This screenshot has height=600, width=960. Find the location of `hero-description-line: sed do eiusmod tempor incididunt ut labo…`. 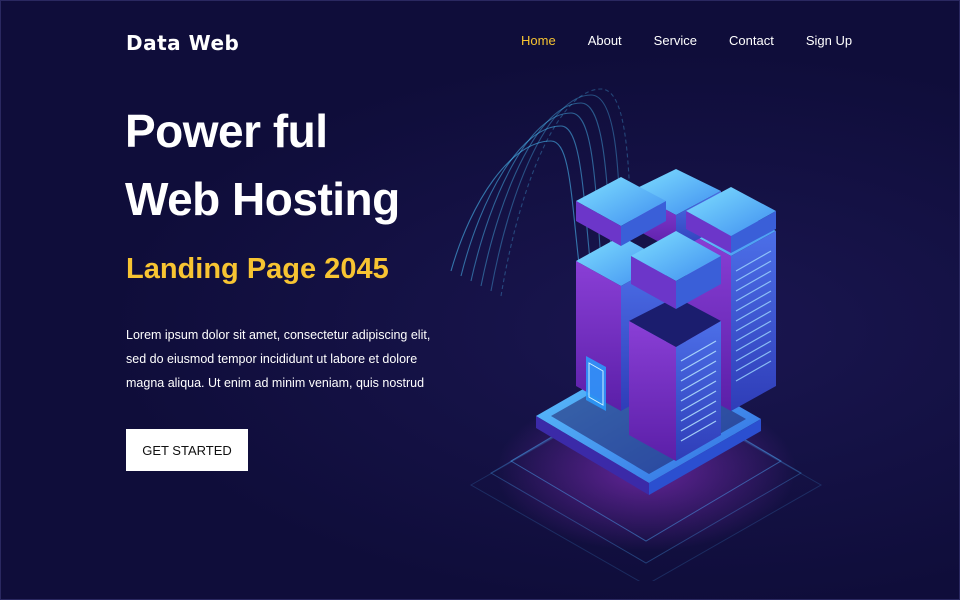

hero-description-line: sed do eiusmod tempor incididunt ut labo… is located at coordinates (272, 359).